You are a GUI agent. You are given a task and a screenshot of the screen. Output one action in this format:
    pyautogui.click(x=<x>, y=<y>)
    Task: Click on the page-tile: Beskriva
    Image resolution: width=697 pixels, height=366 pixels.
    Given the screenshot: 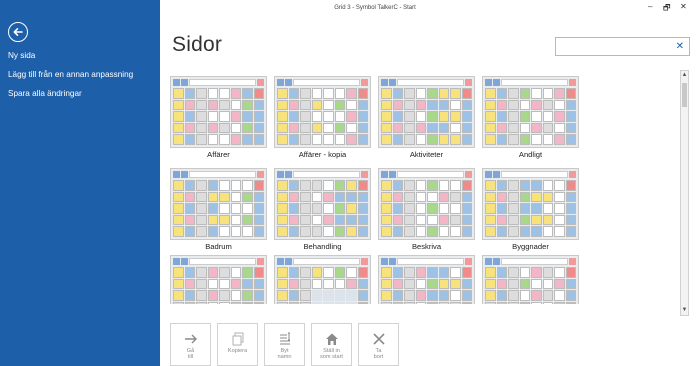 What is the action you would take?
    pyautogui.click(x=426, y=210)
    